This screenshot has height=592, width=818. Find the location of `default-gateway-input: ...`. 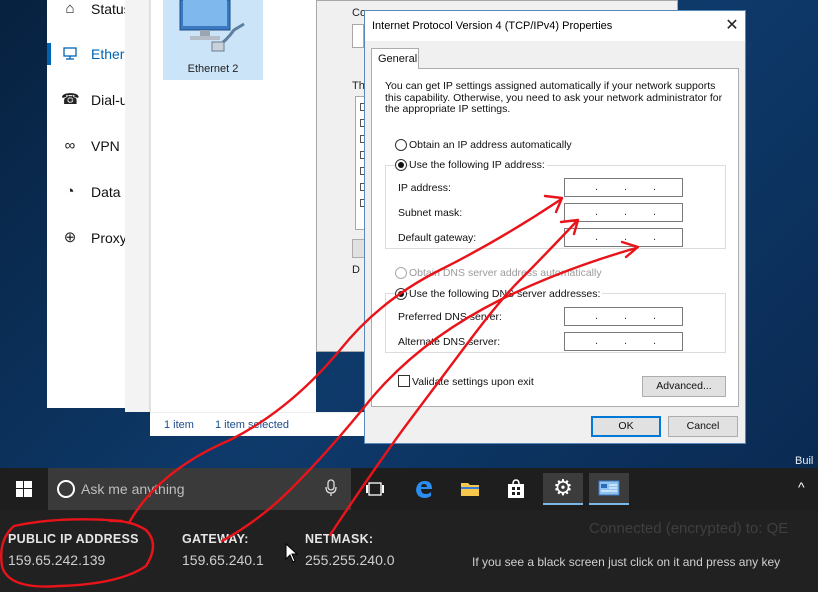

default-gateway-input: ... is located at coordinates (623, 237).